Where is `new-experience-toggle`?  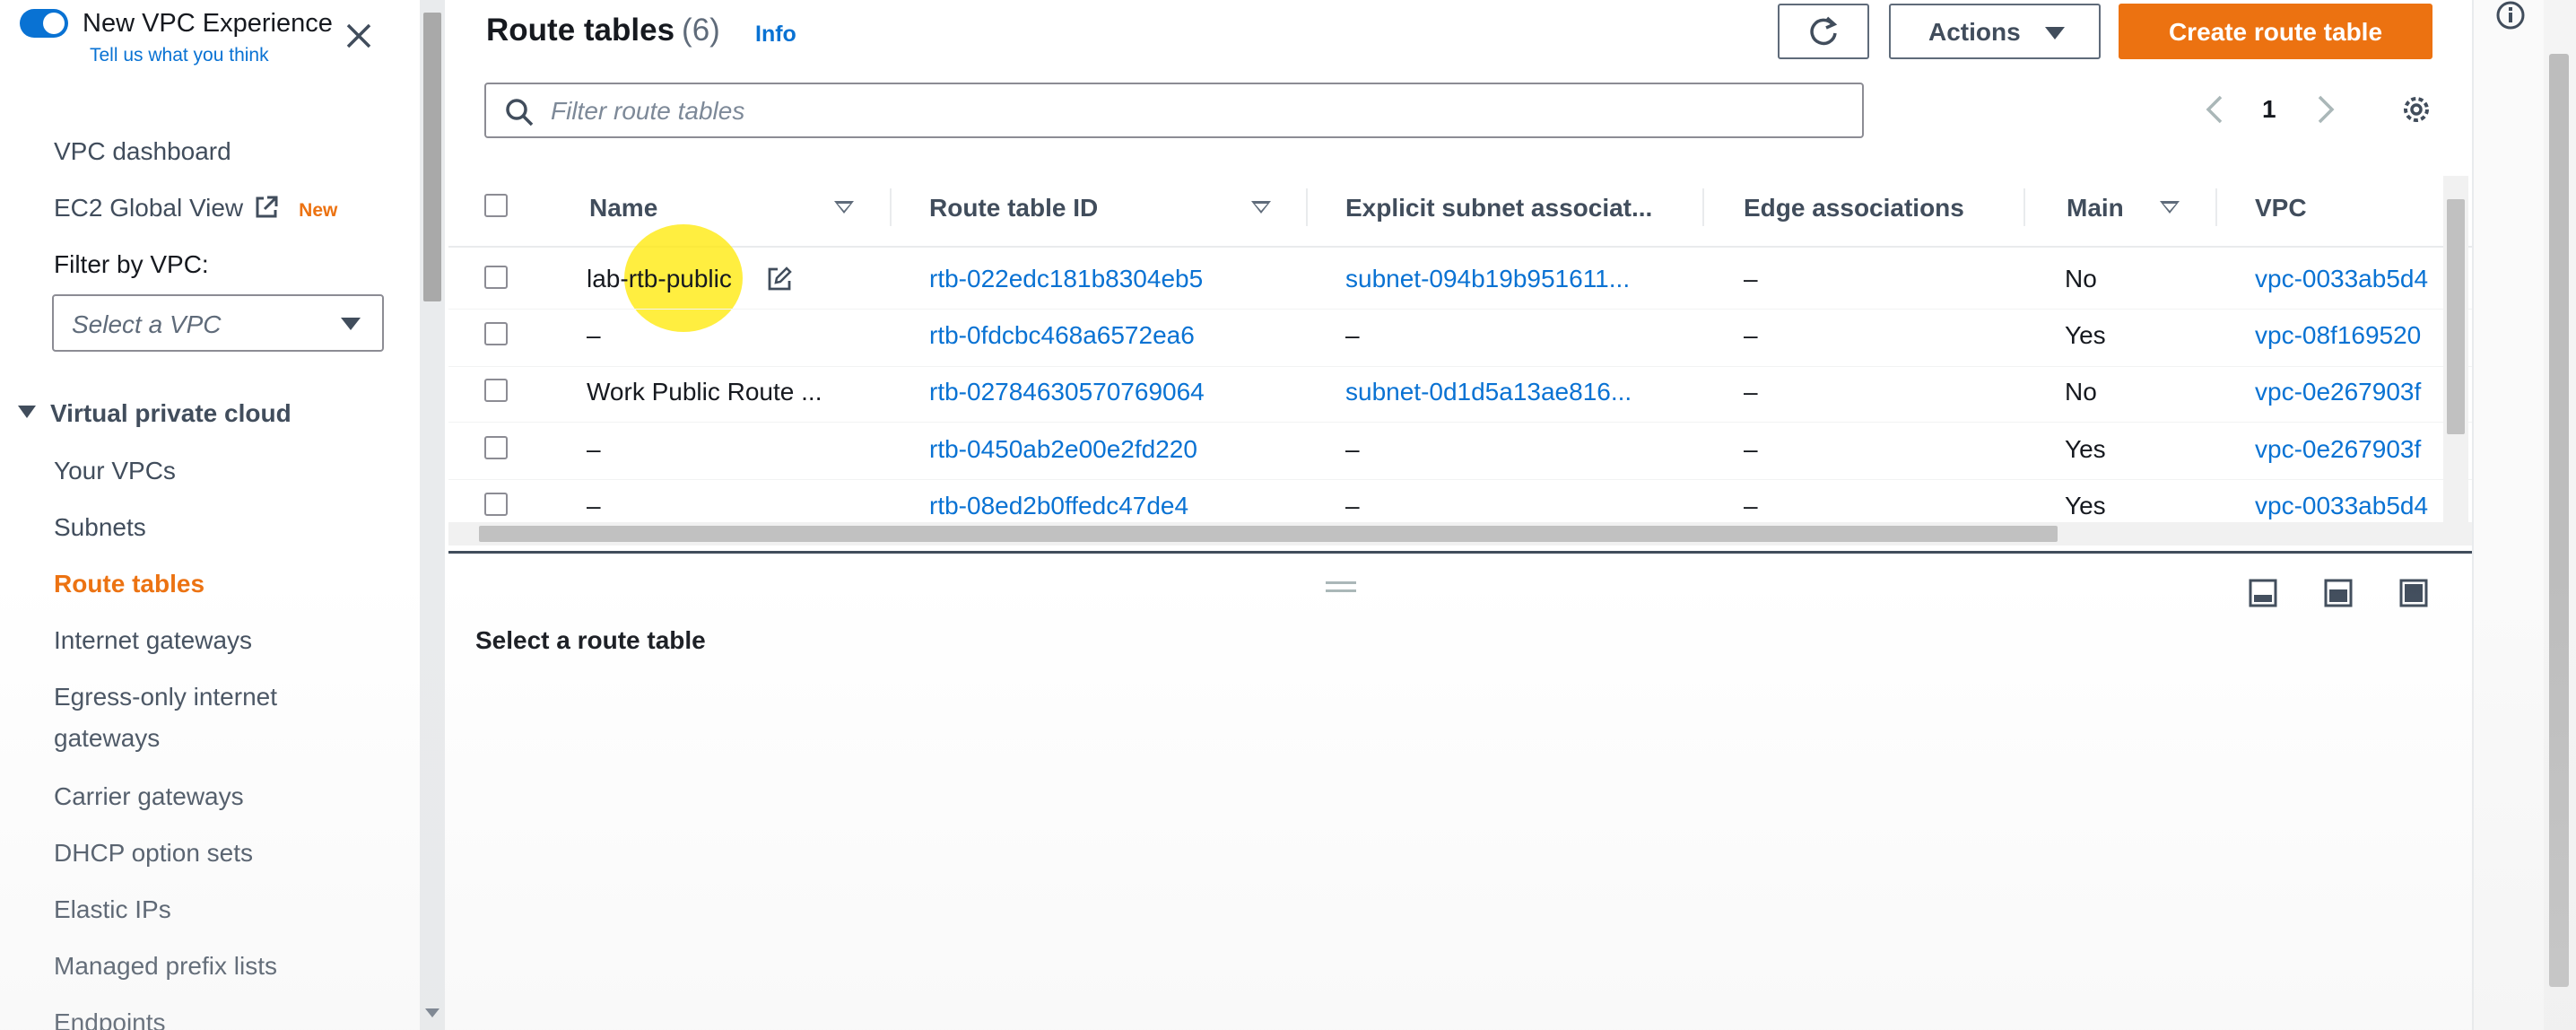 new-experience-toggle is located at coordinates (44, 23).